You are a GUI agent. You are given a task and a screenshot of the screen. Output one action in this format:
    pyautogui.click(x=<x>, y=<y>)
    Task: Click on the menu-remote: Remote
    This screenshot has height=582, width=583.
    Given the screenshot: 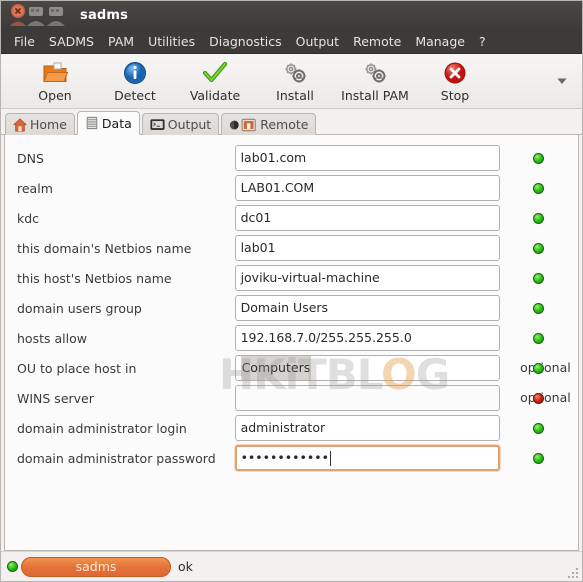 What is the action you would take?
    pyautogui.click(x=377, y=41)
    